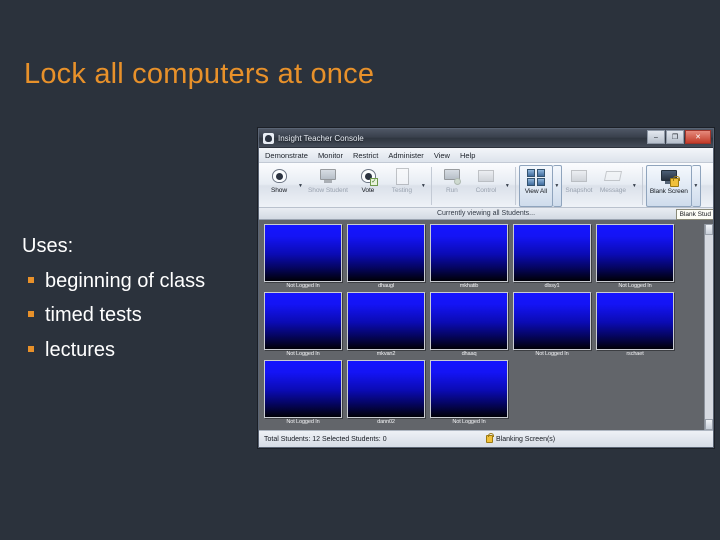 Image resolution: width=720 pixels, height=540 pixels. I want to click on student-label: dann02, so click(386, 422).